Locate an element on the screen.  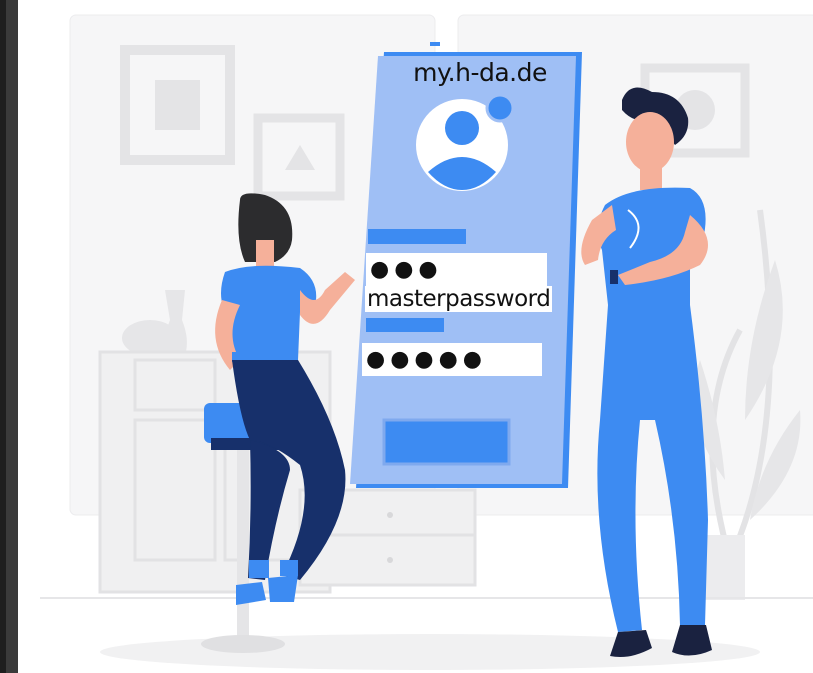
login-button-graphic is located at coordinates (446, 442).